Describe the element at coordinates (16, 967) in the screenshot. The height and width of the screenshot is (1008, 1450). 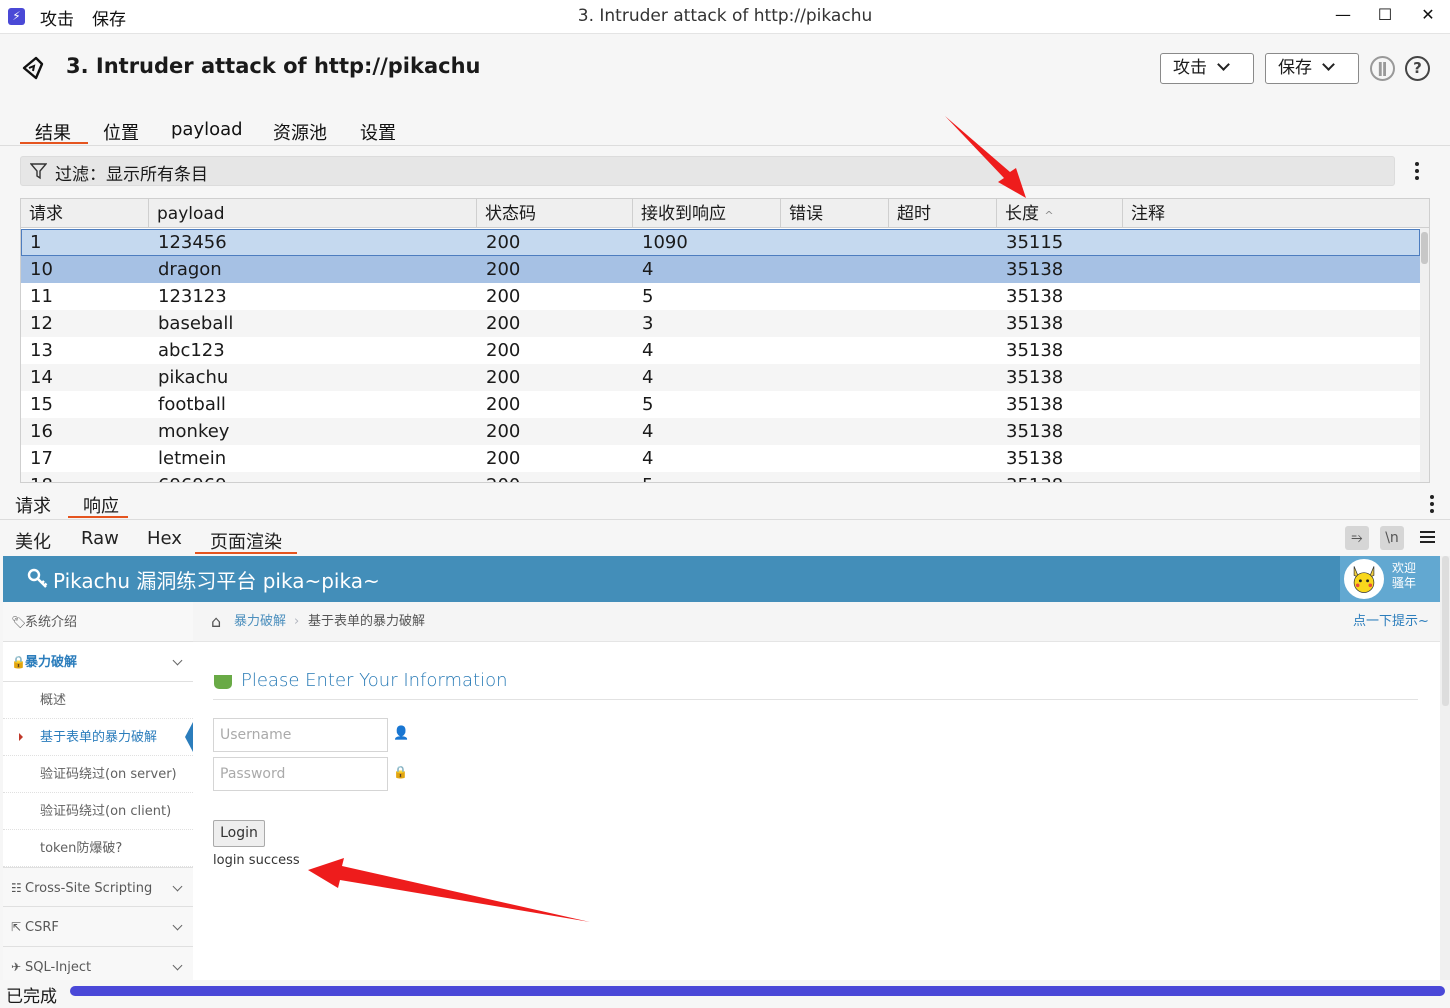
I see `plane-icon: ✈` at that location.